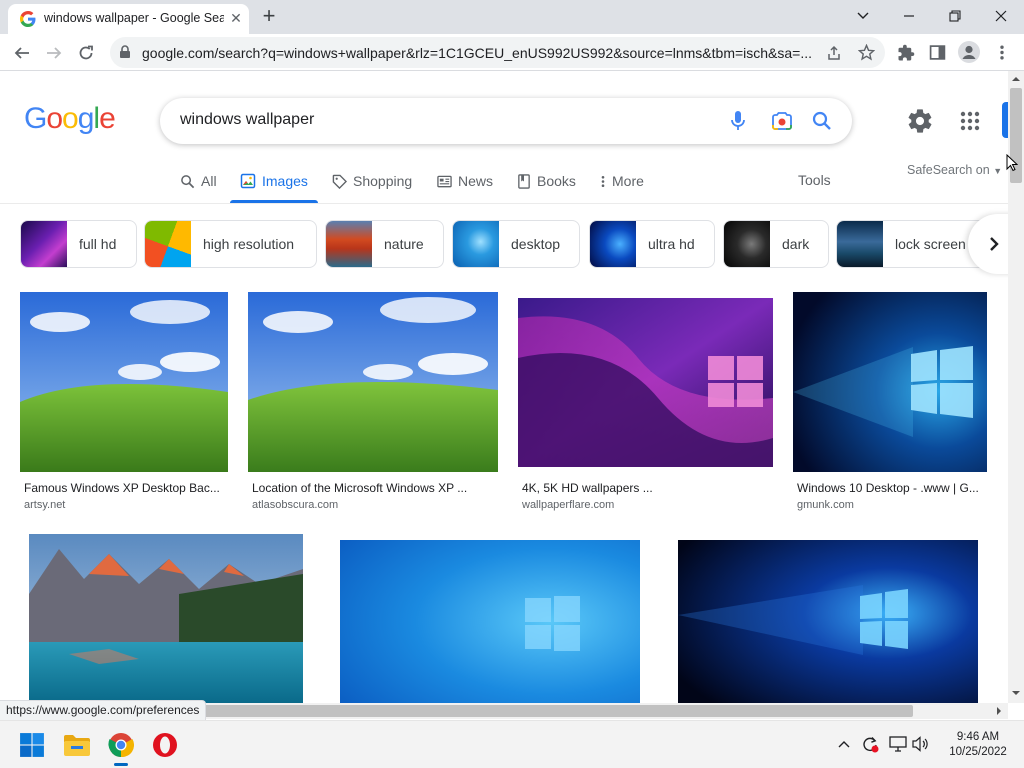 The image size is (1024, 768). What do you see at coordinates (921, 744) in the screenshot?
I see `volume-icon` at bounding box center [921, 744].